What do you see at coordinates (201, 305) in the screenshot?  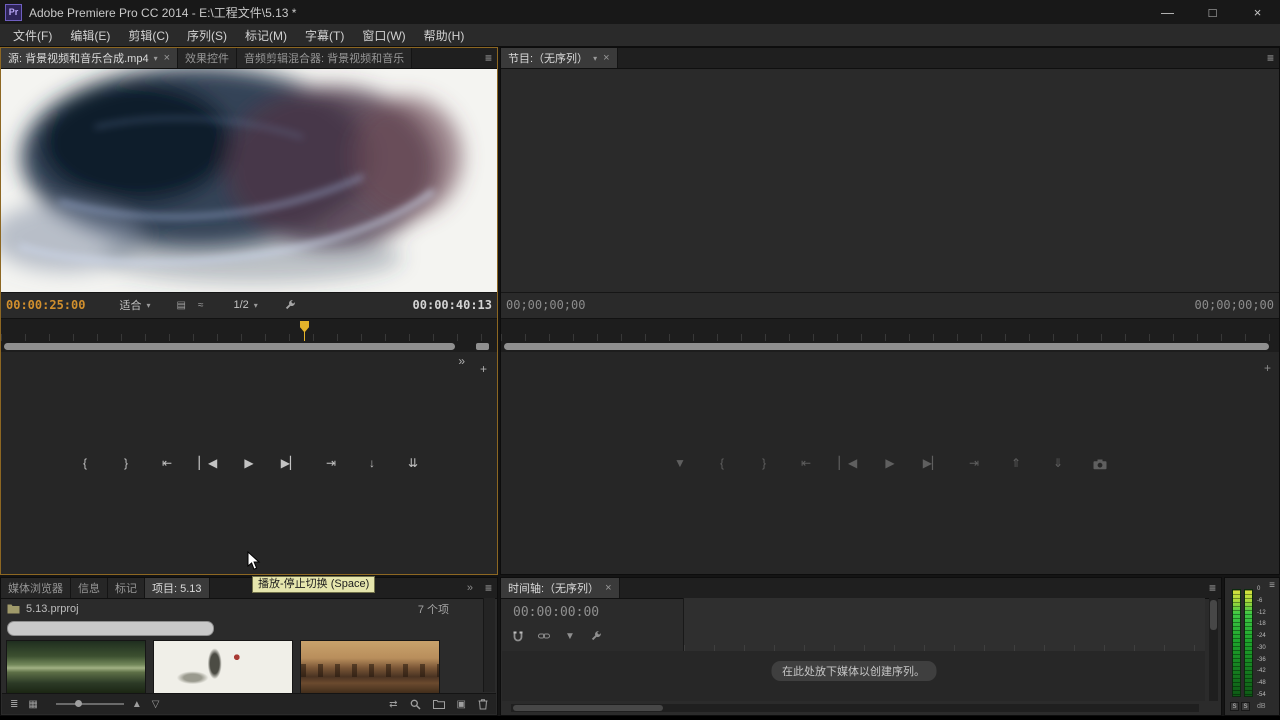 I see `drag-audio-icon: ≈` at bounding box center [201, 305].